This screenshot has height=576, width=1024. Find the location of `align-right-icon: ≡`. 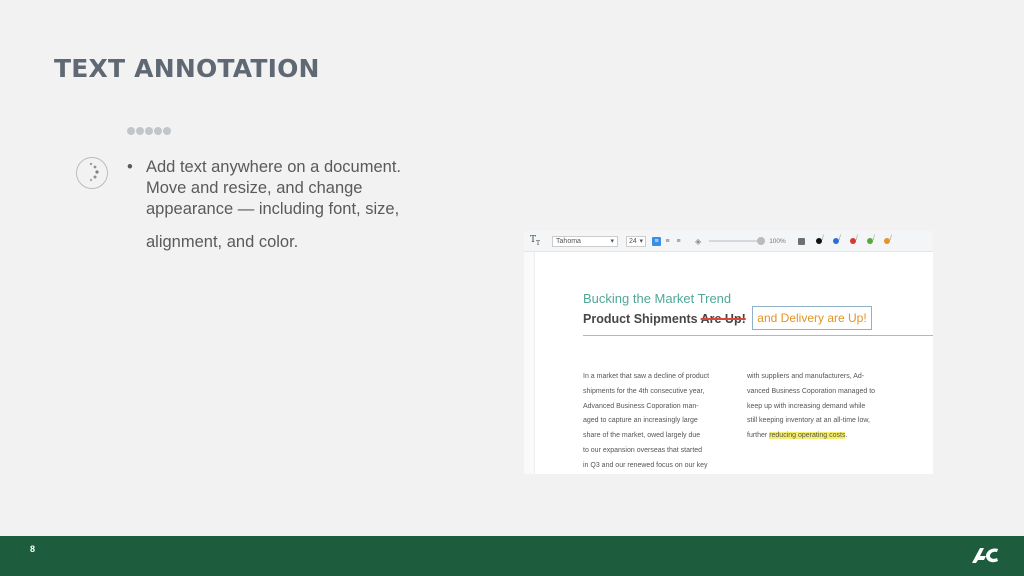

align-right-icon: ≡ is located at coordinates (678, 241).